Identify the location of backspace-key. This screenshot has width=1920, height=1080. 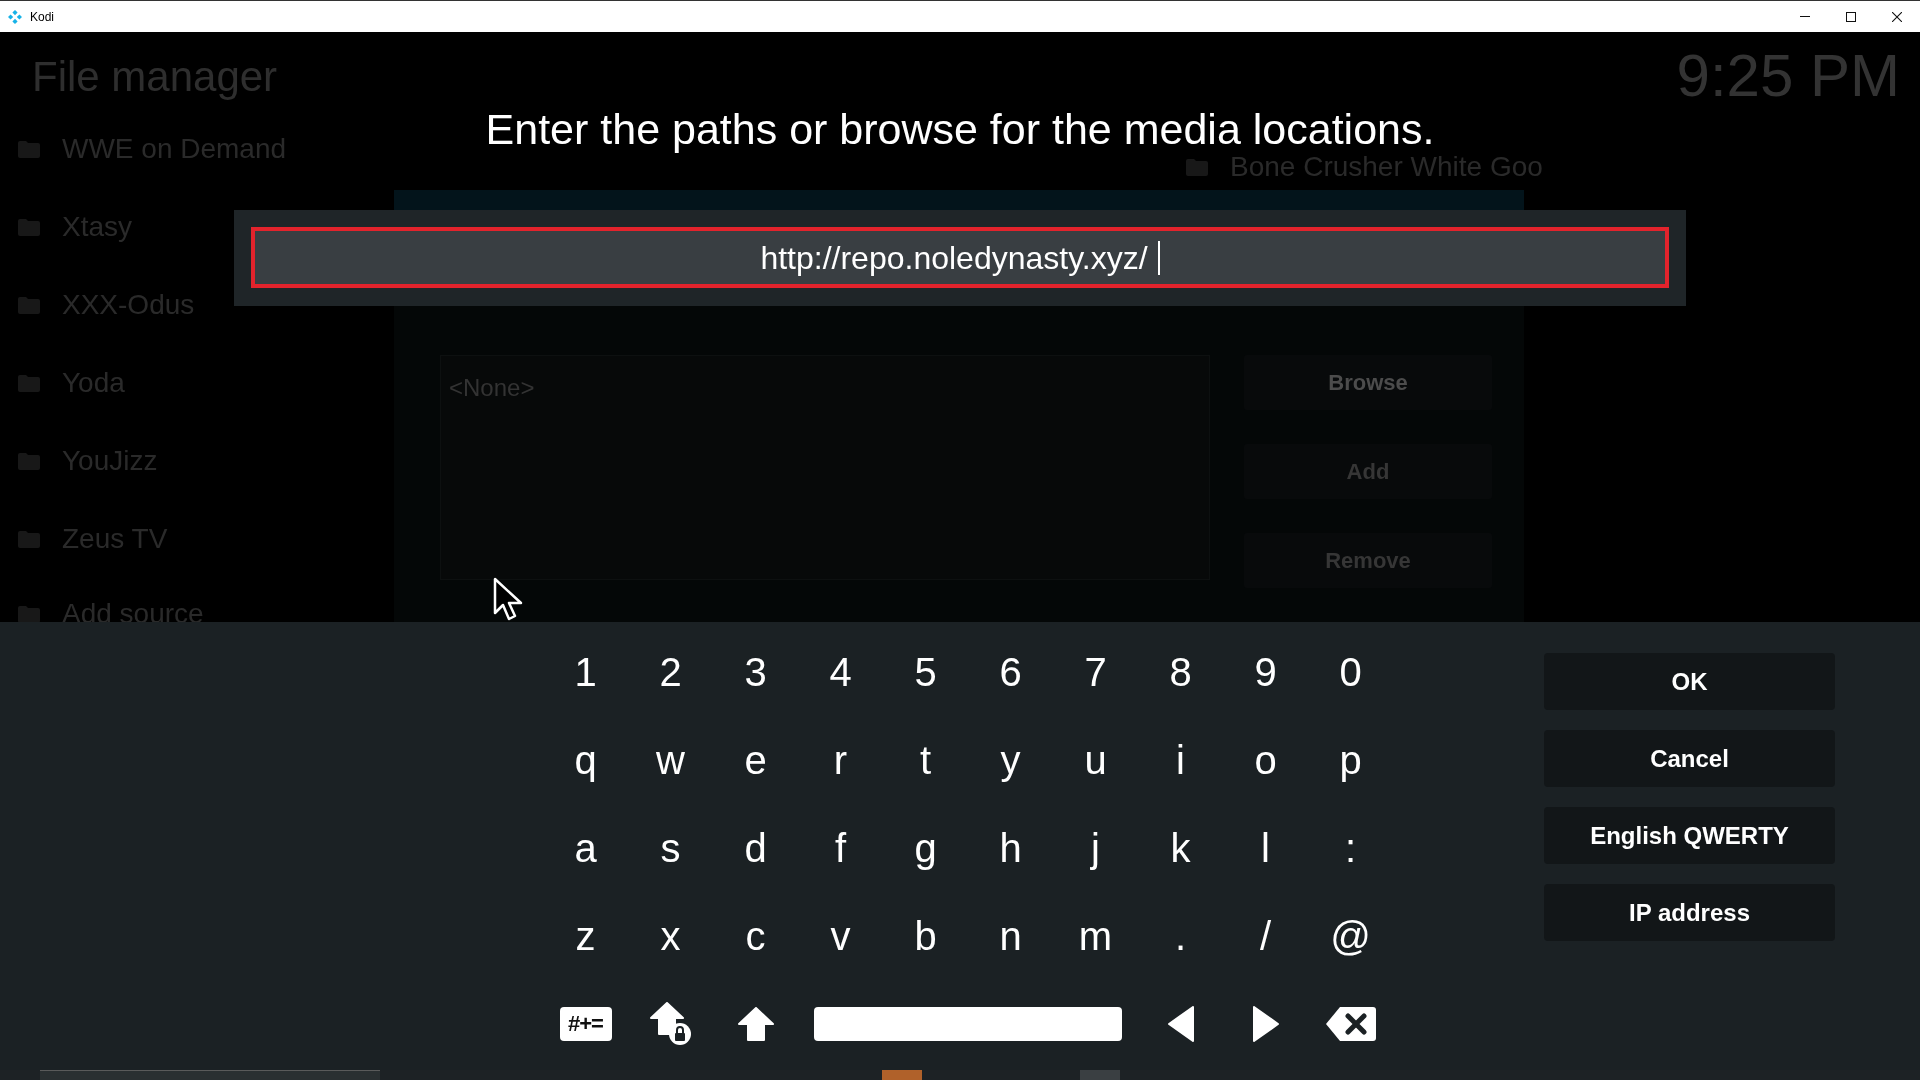
(1350, 1024).